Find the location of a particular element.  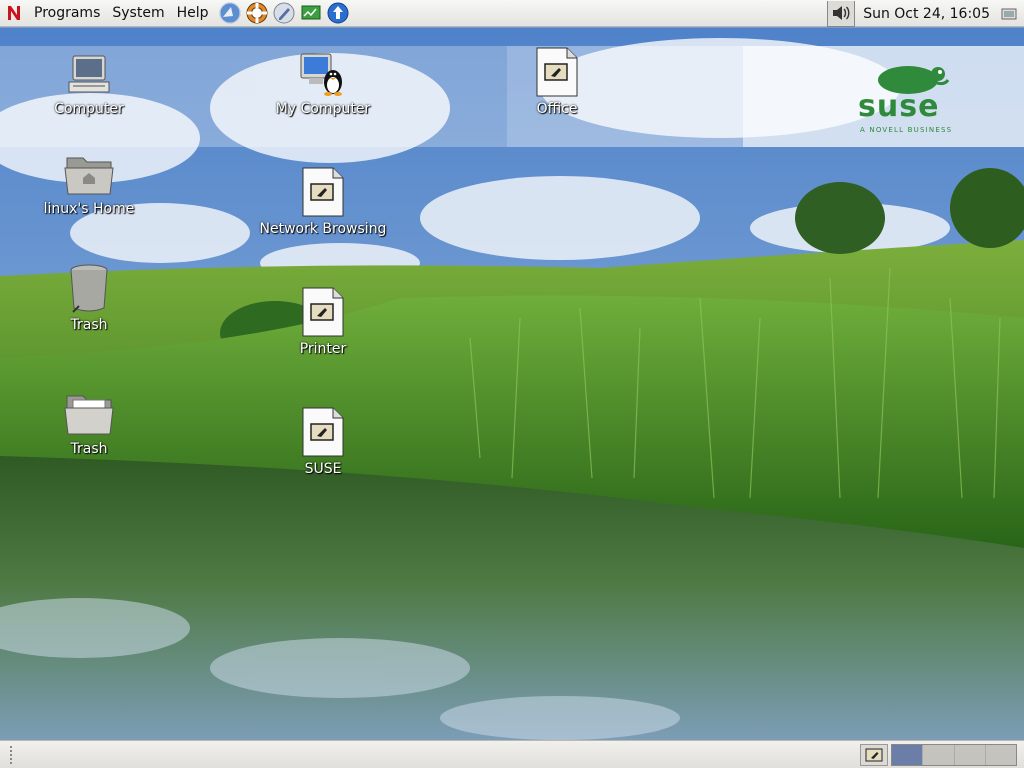

show-desktop-icon is located at coordinates (874, 755).